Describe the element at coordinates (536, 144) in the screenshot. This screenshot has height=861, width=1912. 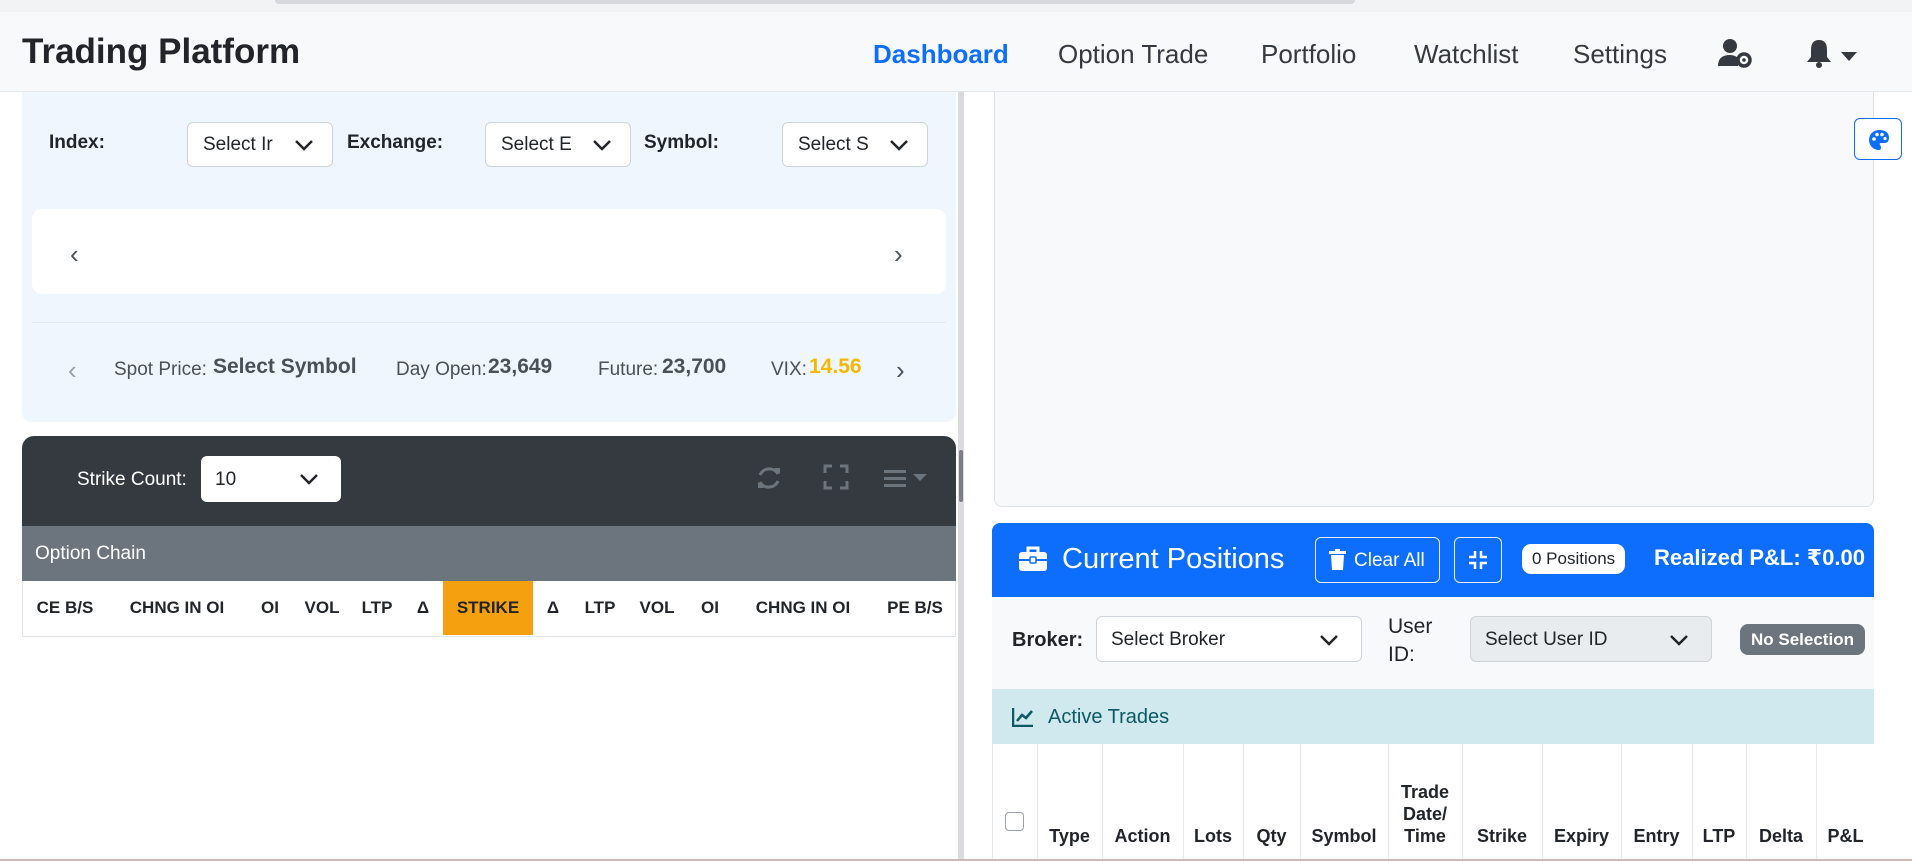
I see `exchange-select-value: Select E` at that location.